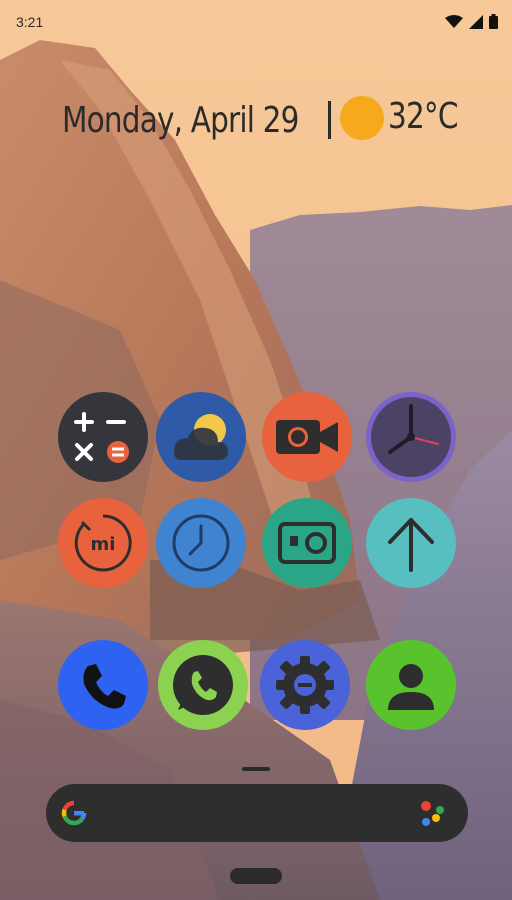 Image resolution: width=512 pixels, height=900 pixels. What do you see at coordinates (74, 813) in the screenshot?
I see `google-icon` at bounding box center [74, 813].